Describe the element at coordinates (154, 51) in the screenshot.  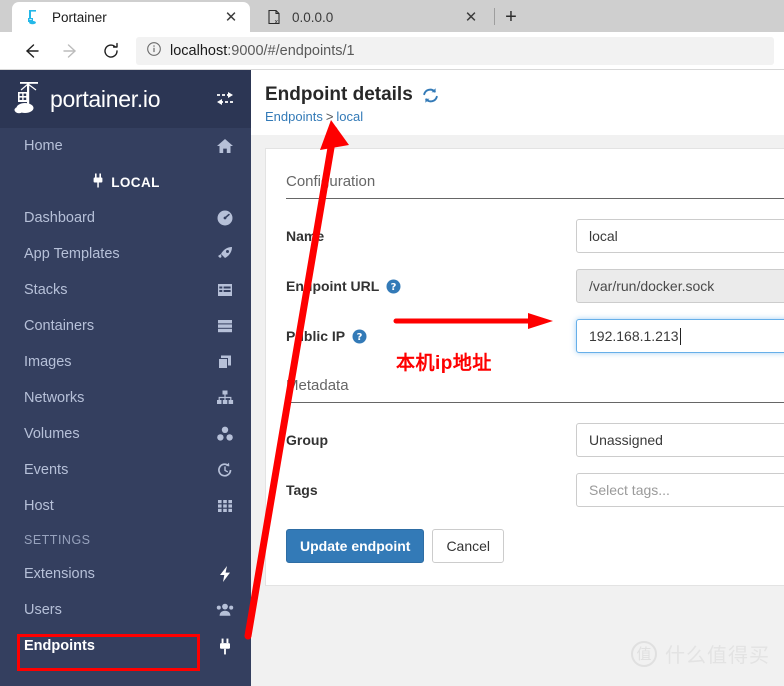
I see `info-circle-icon` at that location.